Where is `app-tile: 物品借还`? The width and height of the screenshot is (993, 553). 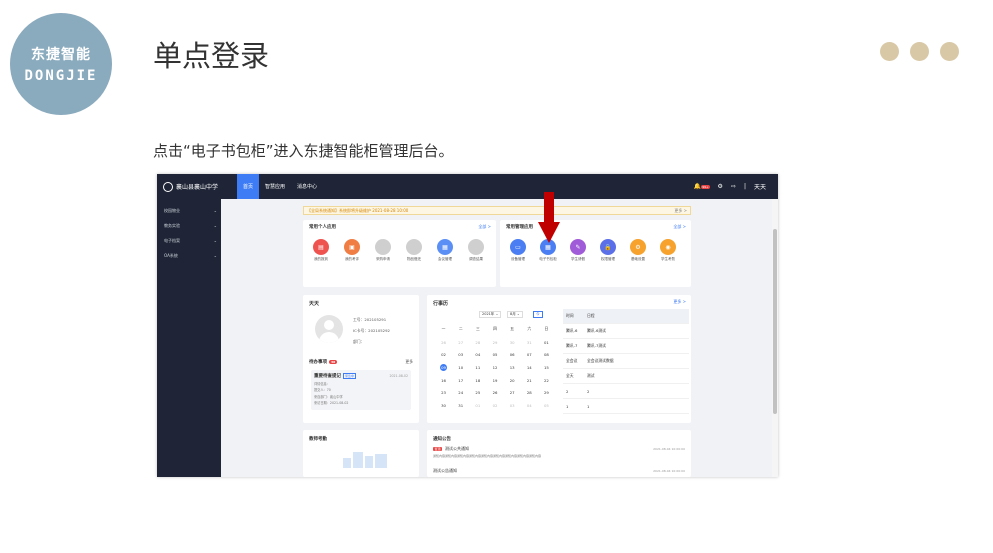 app-tile: 物品借还 is located at coordinates (414, 250).